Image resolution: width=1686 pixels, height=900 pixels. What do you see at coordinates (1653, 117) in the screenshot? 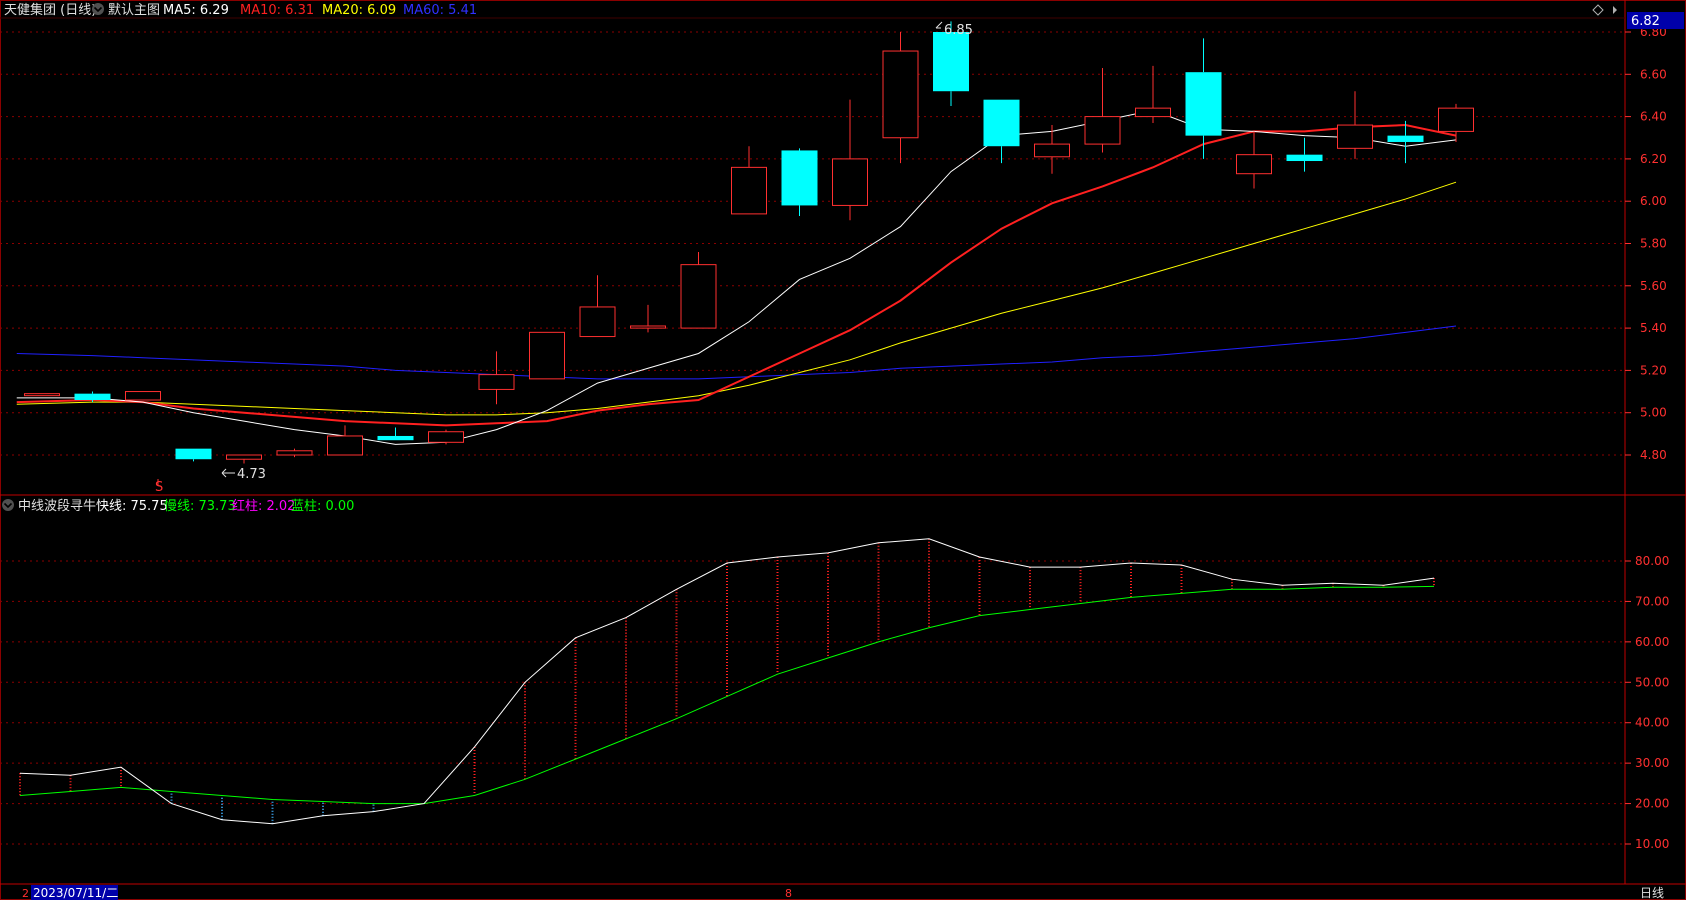
I see `price-tick-label: 6.40` at bounding box center [1653, 117].